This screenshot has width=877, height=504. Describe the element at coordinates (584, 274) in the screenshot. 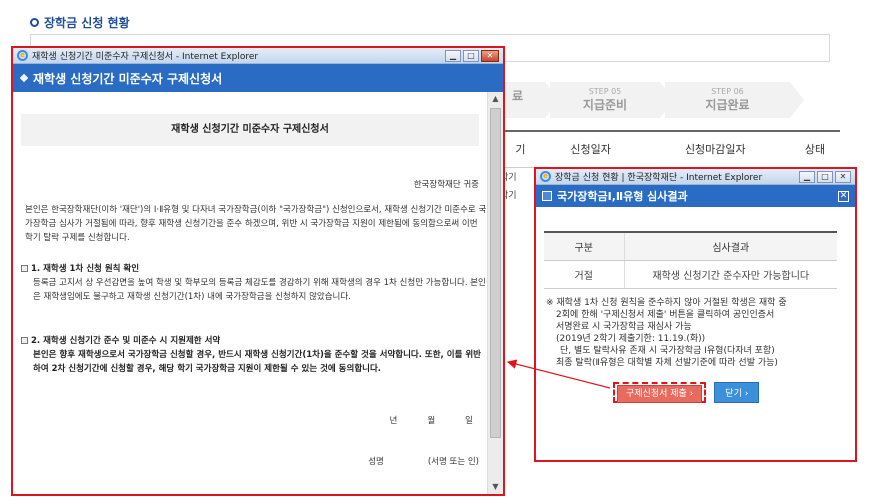

I see `result-status: 거절` at that location.